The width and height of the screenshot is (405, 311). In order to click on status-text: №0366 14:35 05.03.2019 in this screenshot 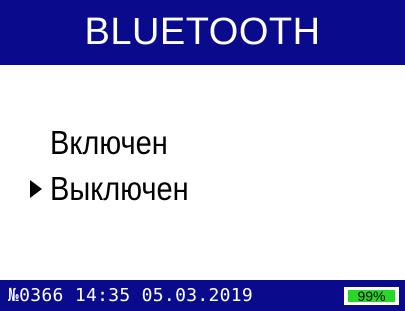, I will do `click(130, 295)`.